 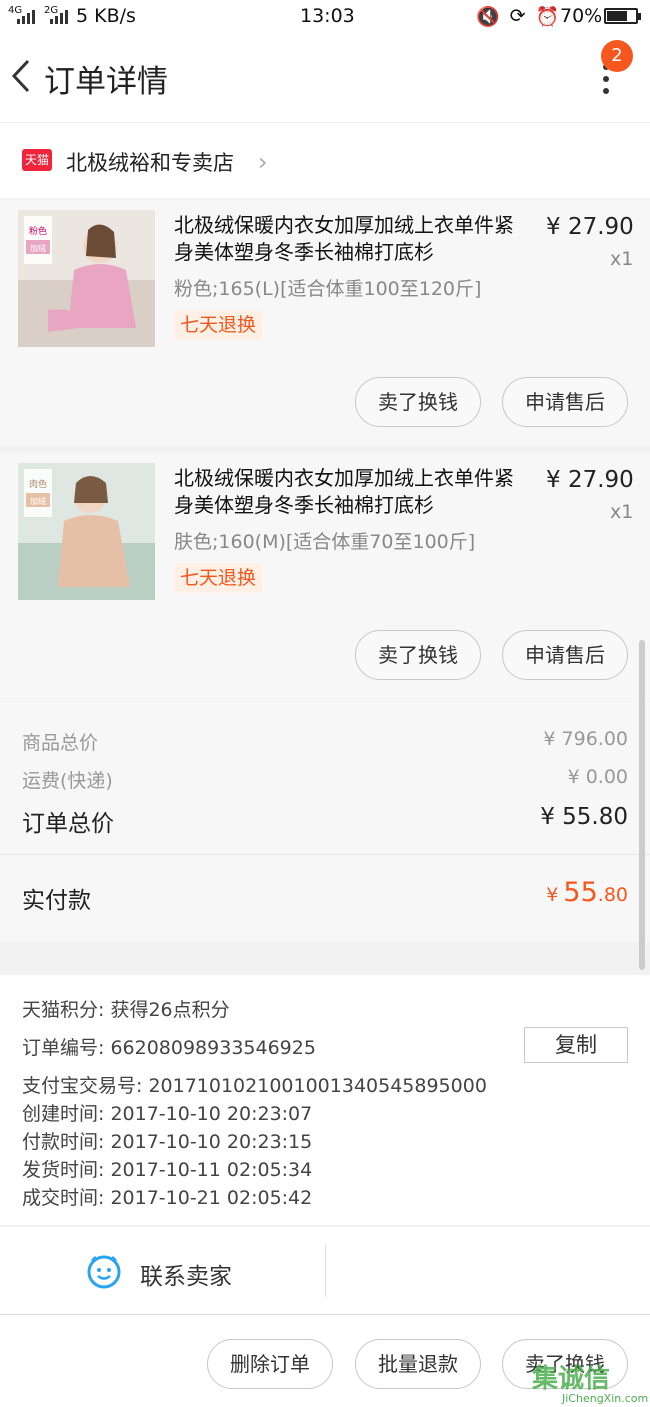 I want to click on amount-paid-value: ¥ 55.80, so click(x=587, y=892).